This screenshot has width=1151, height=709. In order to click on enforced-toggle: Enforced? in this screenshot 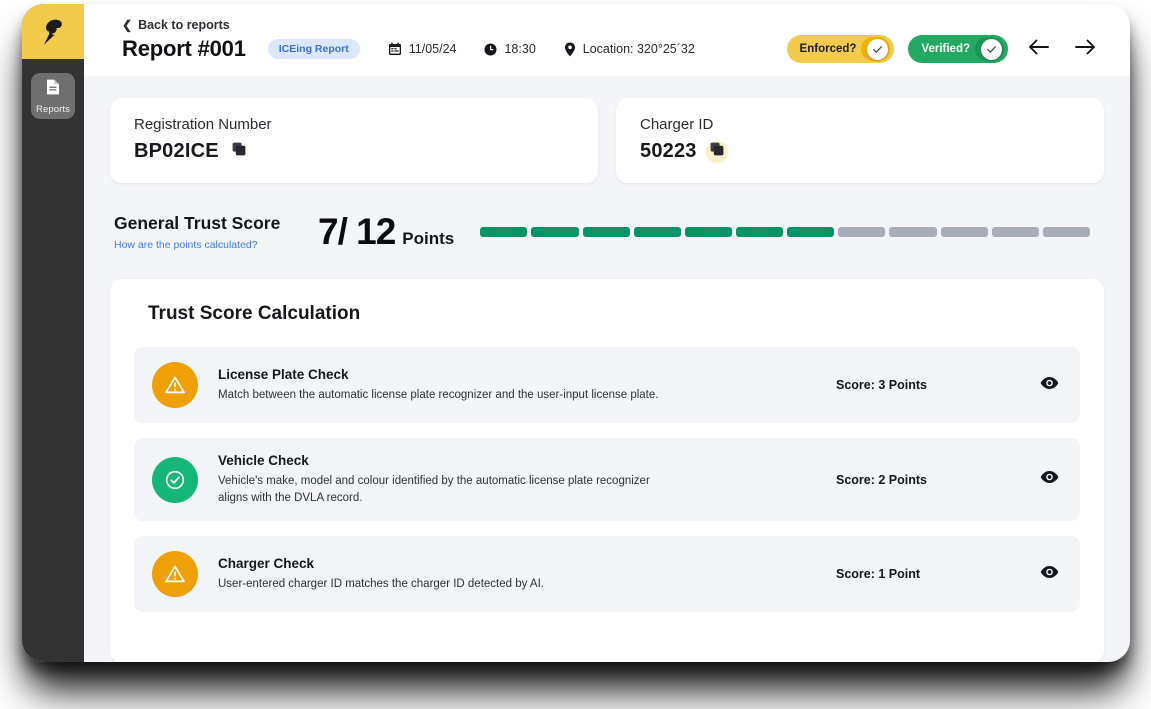, I will do `click(840, 49)`.